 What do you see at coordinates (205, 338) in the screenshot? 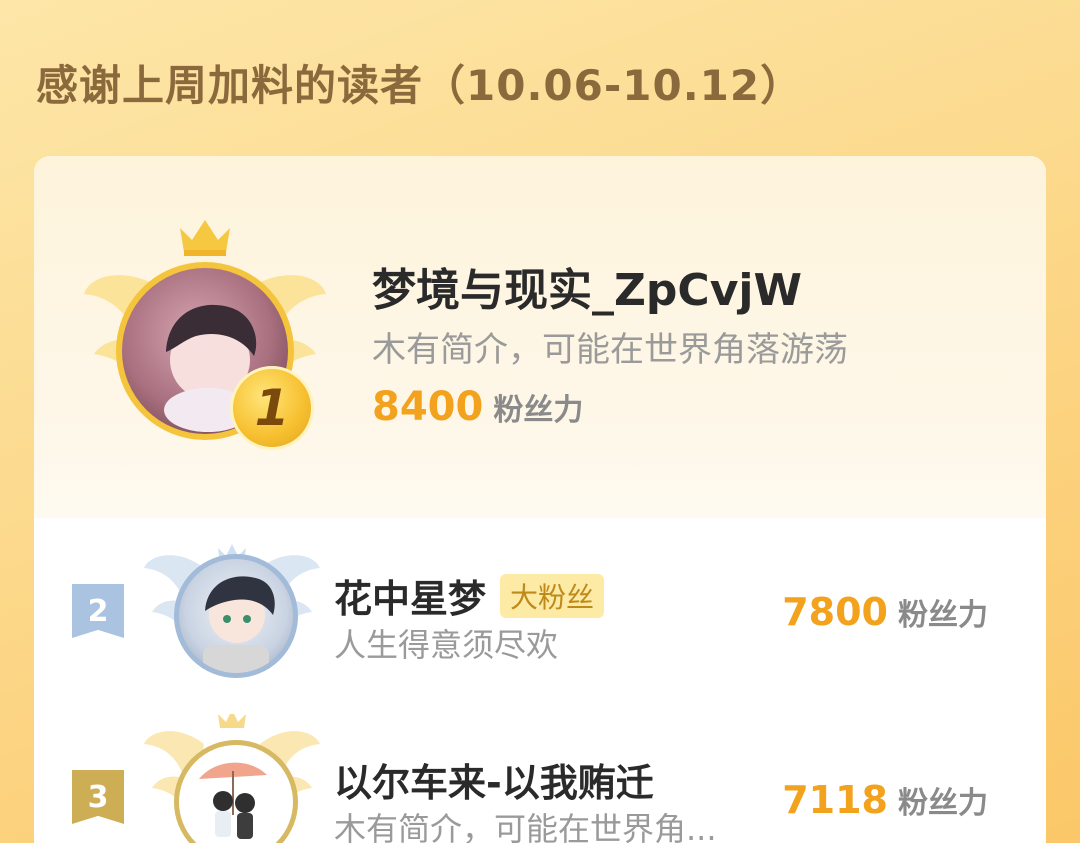
I see `first-avatar-frame: 1` at bounding box center [205, 338].